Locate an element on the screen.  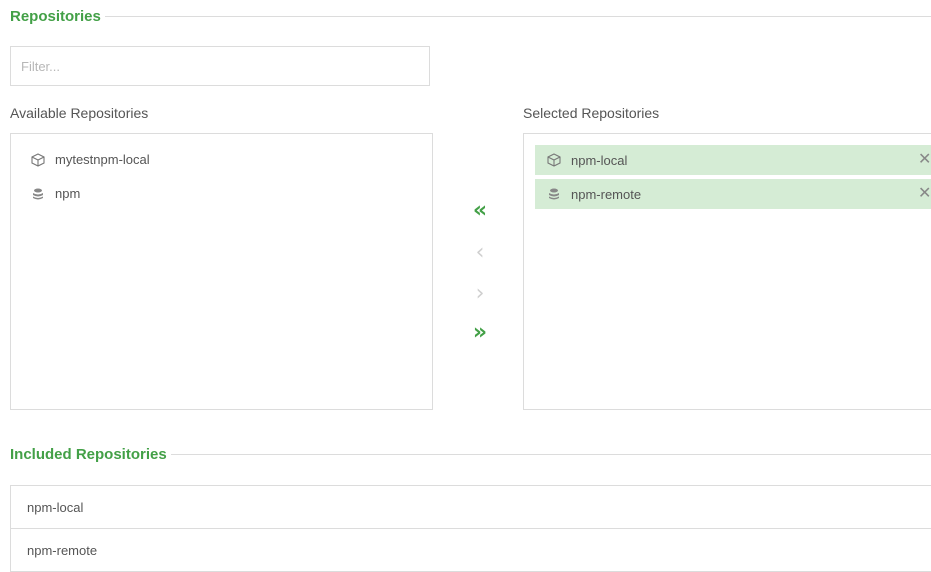
selected-repositories-label: Selected Repositories is located at coordinates (591, 113).